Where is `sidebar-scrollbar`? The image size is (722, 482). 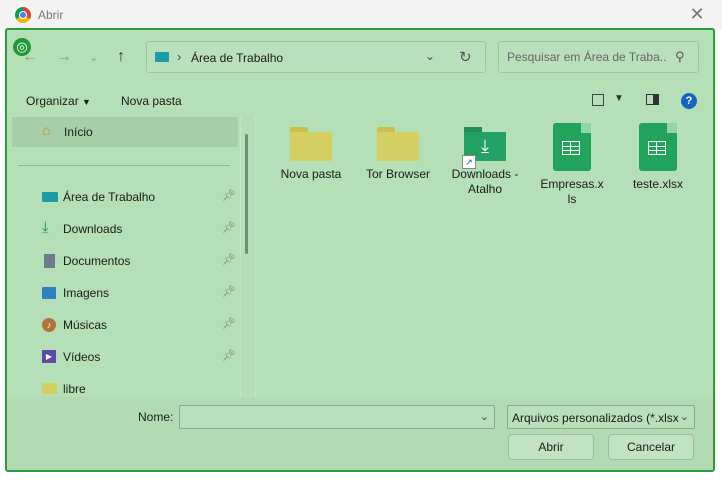
sidebar-scrollbar is located at coordinates (246, 194).